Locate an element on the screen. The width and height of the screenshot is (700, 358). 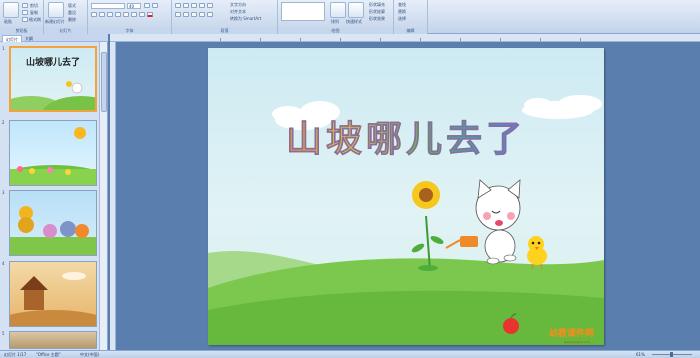
tab-slides: 幻灯片 is located at coordinates (12, 38).